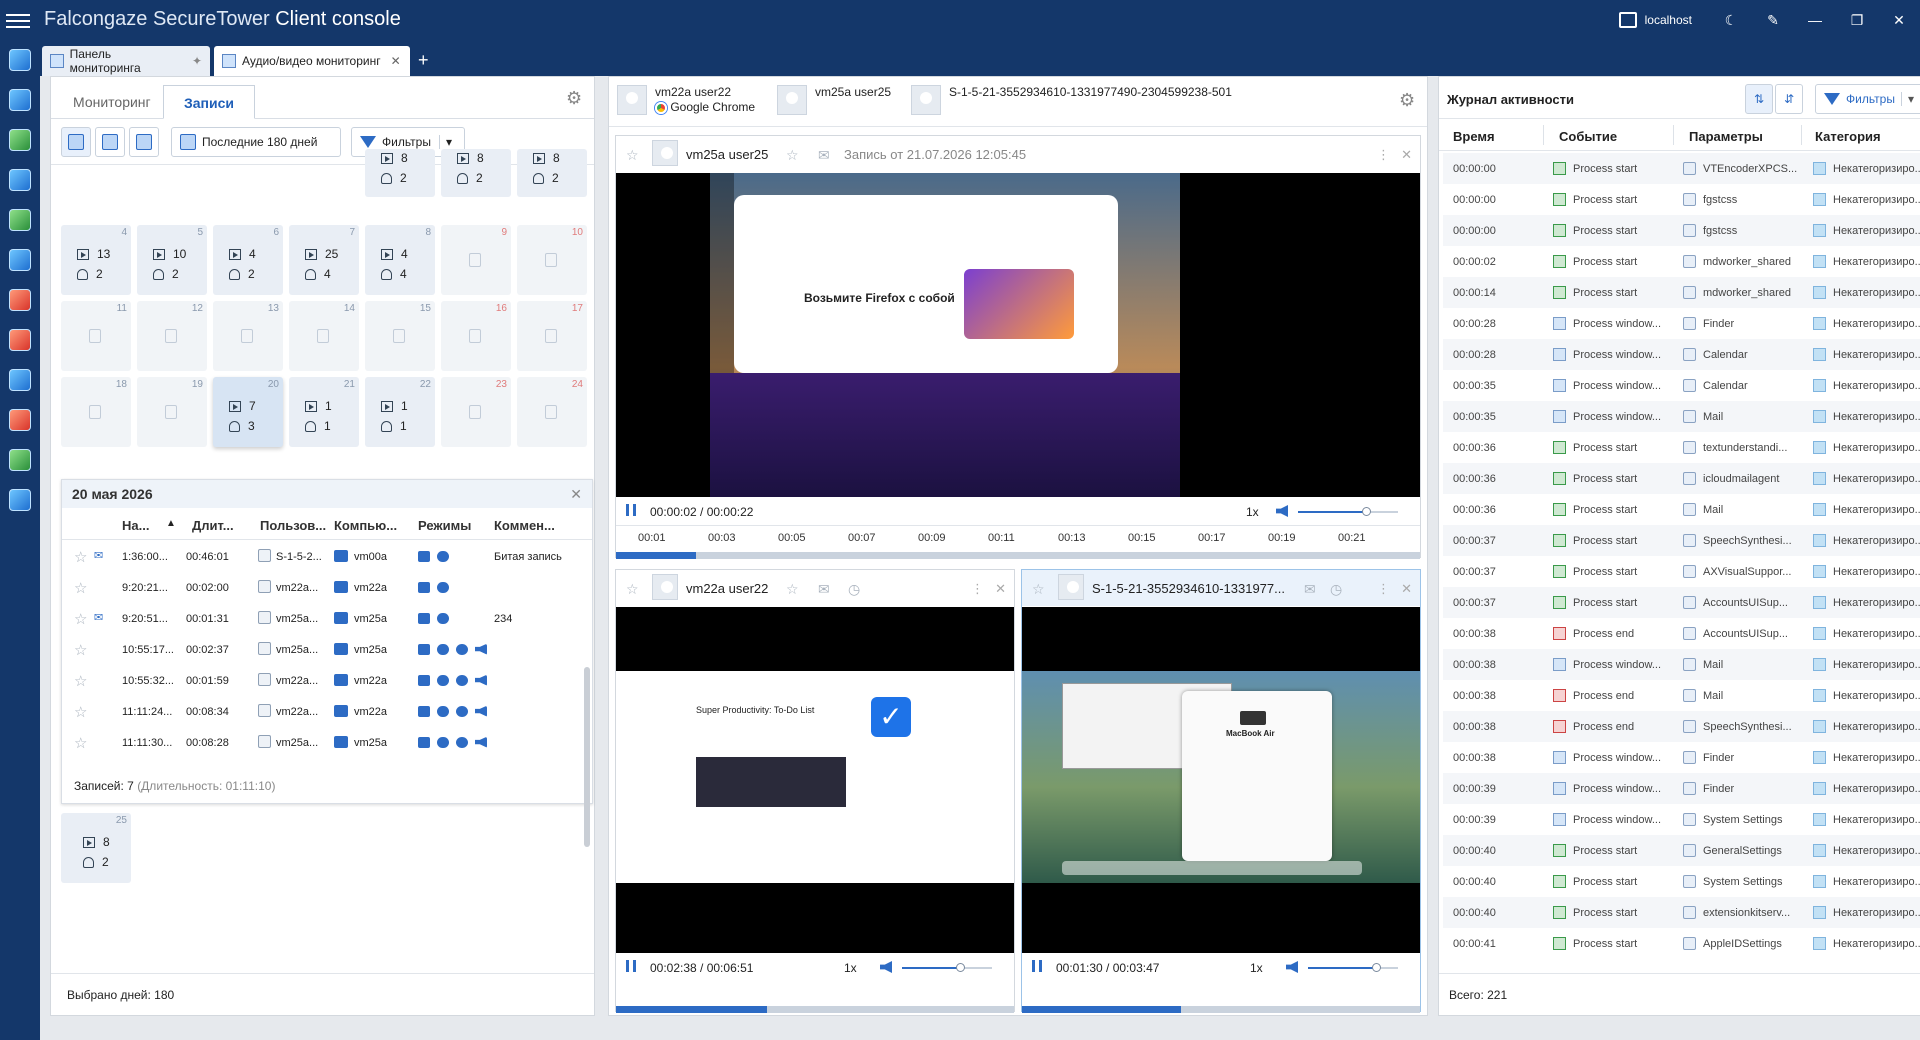 This screenshot has height=1040, width=1920. What do you see at coordinates (400, 336) in the screenshot?
I see `calendar-day-15: 15` at bounding box center [400, 336].